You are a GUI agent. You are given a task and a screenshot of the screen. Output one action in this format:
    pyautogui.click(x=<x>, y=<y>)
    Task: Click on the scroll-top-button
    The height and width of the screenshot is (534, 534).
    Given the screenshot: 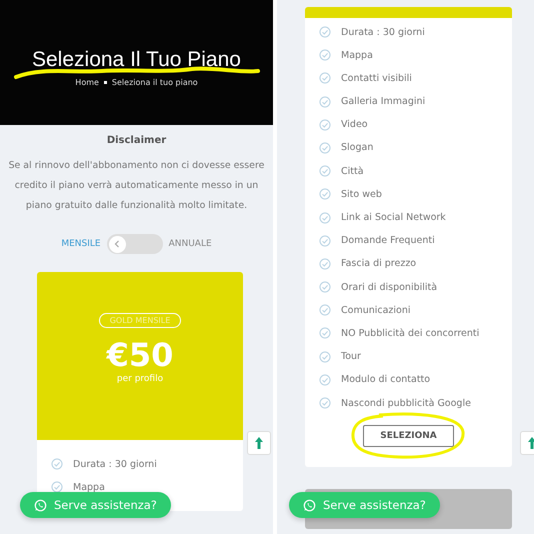 What is the action you would take?
    pyautogui.click(x=259, y=443)
    